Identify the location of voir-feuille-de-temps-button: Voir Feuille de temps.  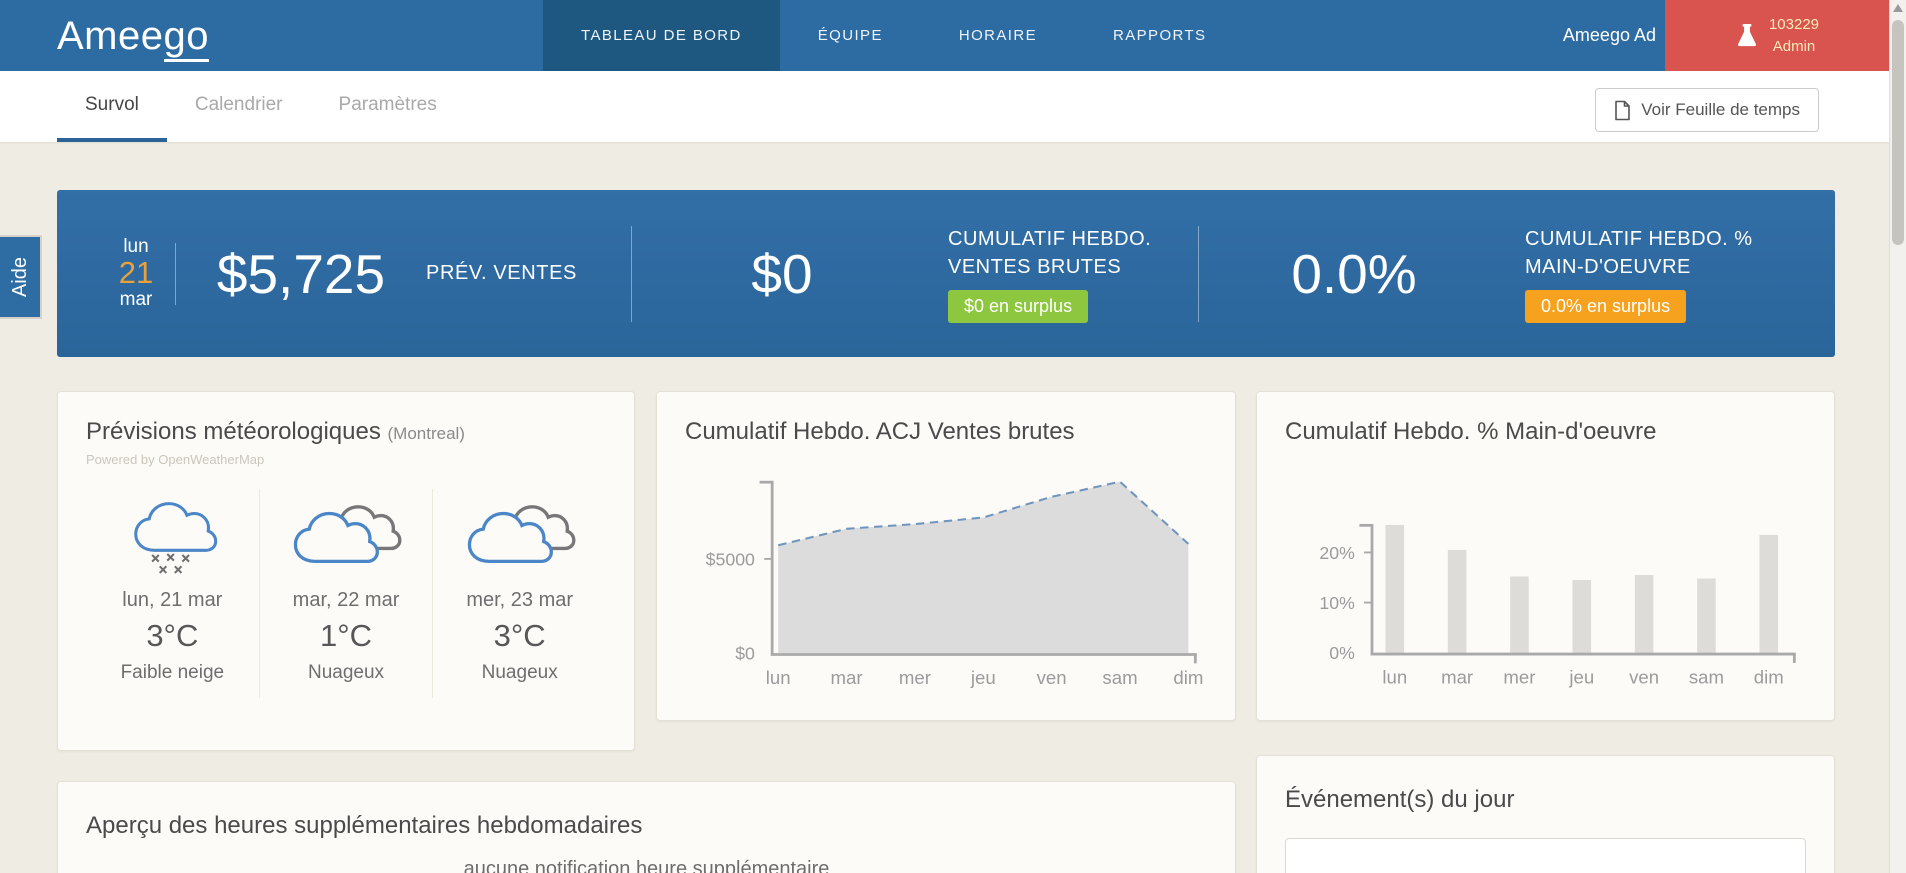
(1707, 110).